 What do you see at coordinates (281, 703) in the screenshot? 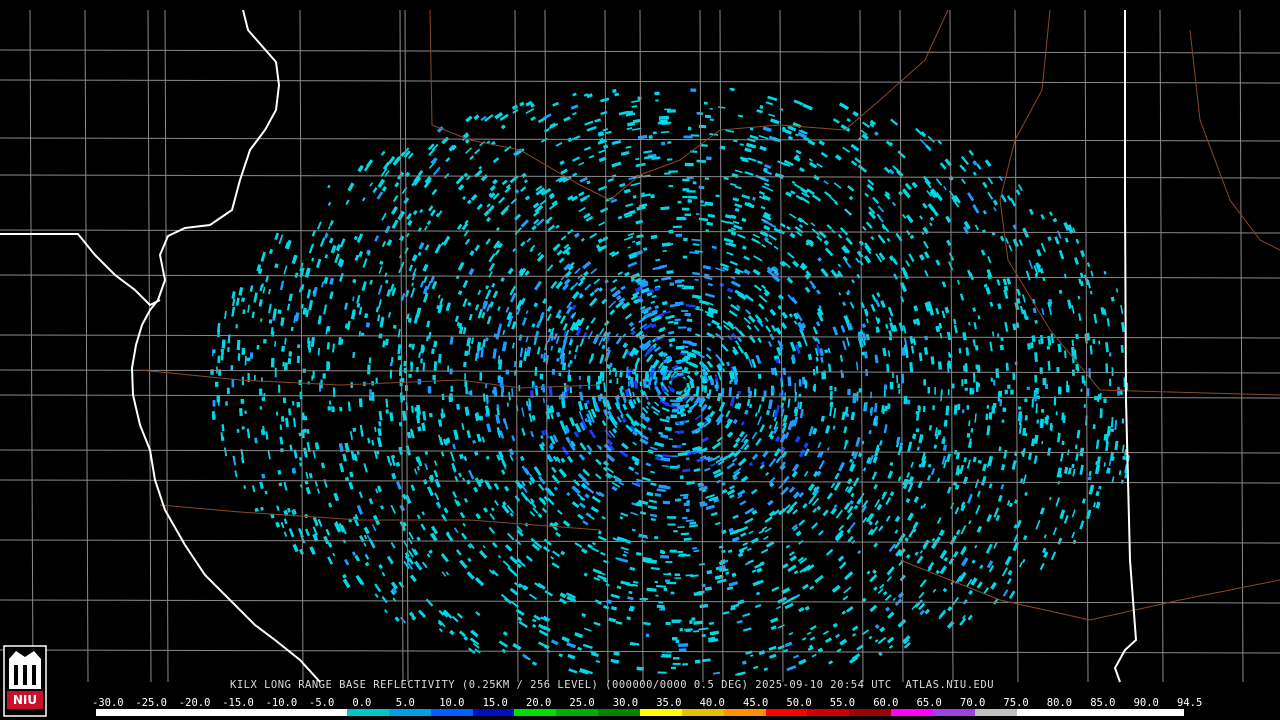
I see `scale-label: -10.0` at bounding box center [281, 703].